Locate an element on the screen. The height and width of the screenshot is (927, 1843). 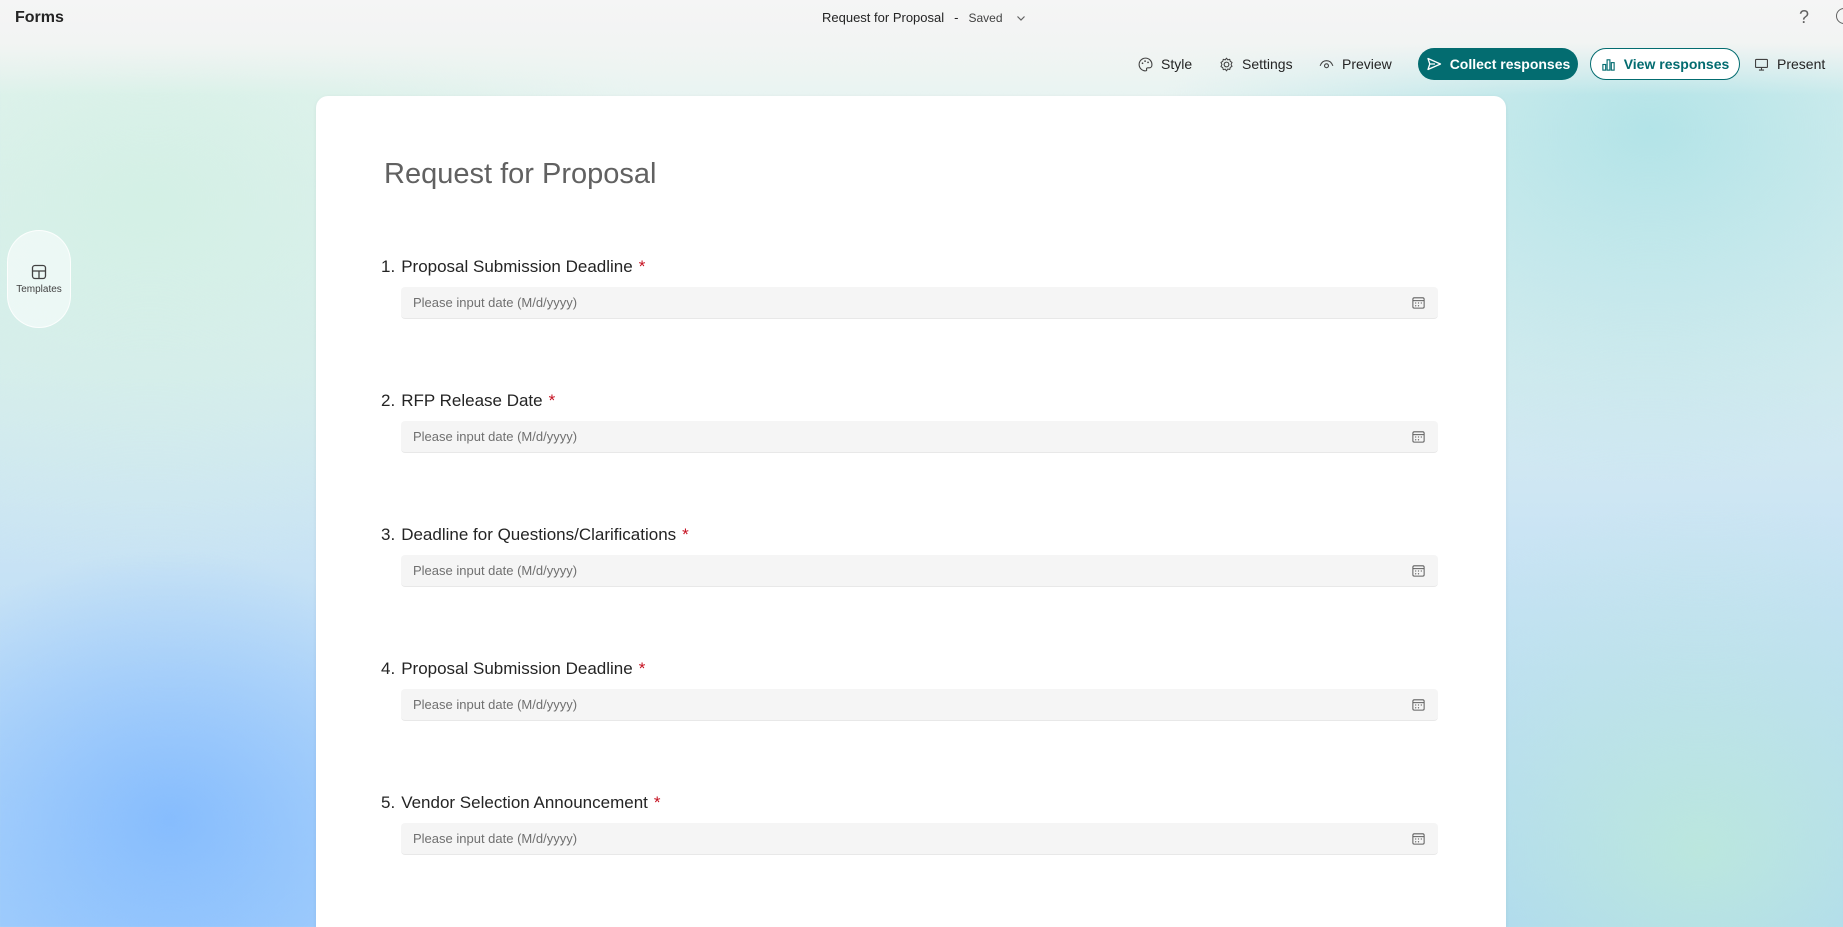
present-button: Present is located at coordinates (1789, 64).